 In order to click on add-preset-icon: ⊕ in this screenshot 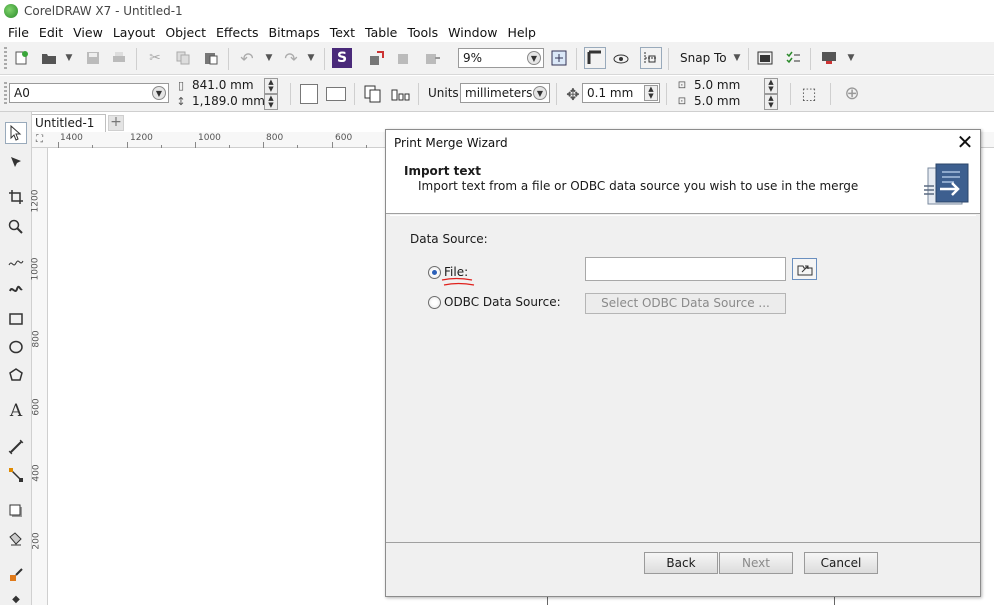, I will do `click(852, 93)`.